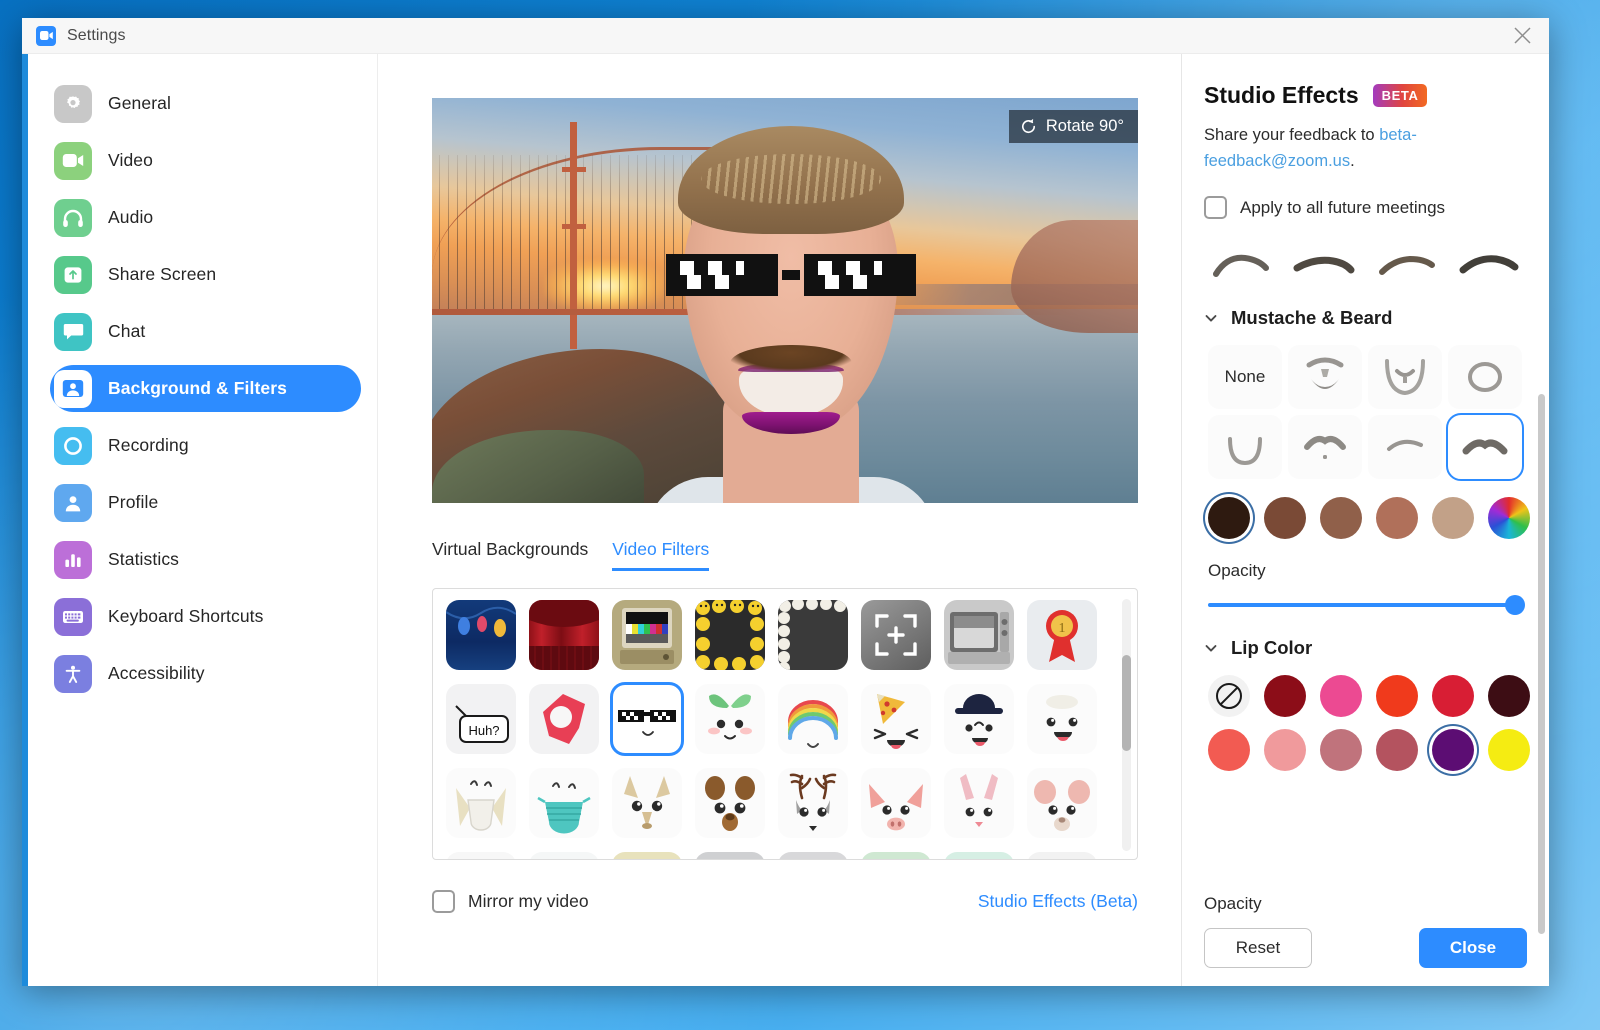  Describe the element at coordinates (1365, 318) in the screenshot. I see `mustache-and-beard-section-header: Mustache & Beard` at that location.